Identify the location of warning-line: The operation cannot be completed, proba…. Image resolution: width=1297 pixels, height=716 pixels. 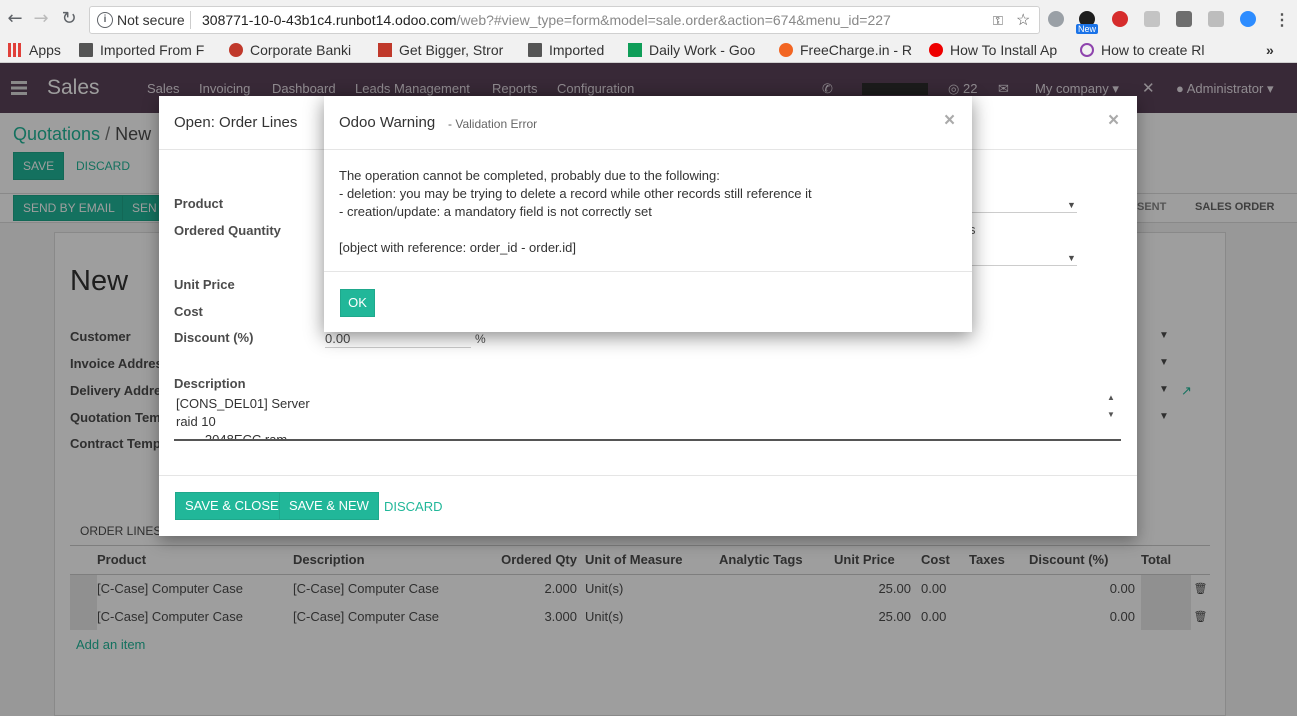
(529, 175).